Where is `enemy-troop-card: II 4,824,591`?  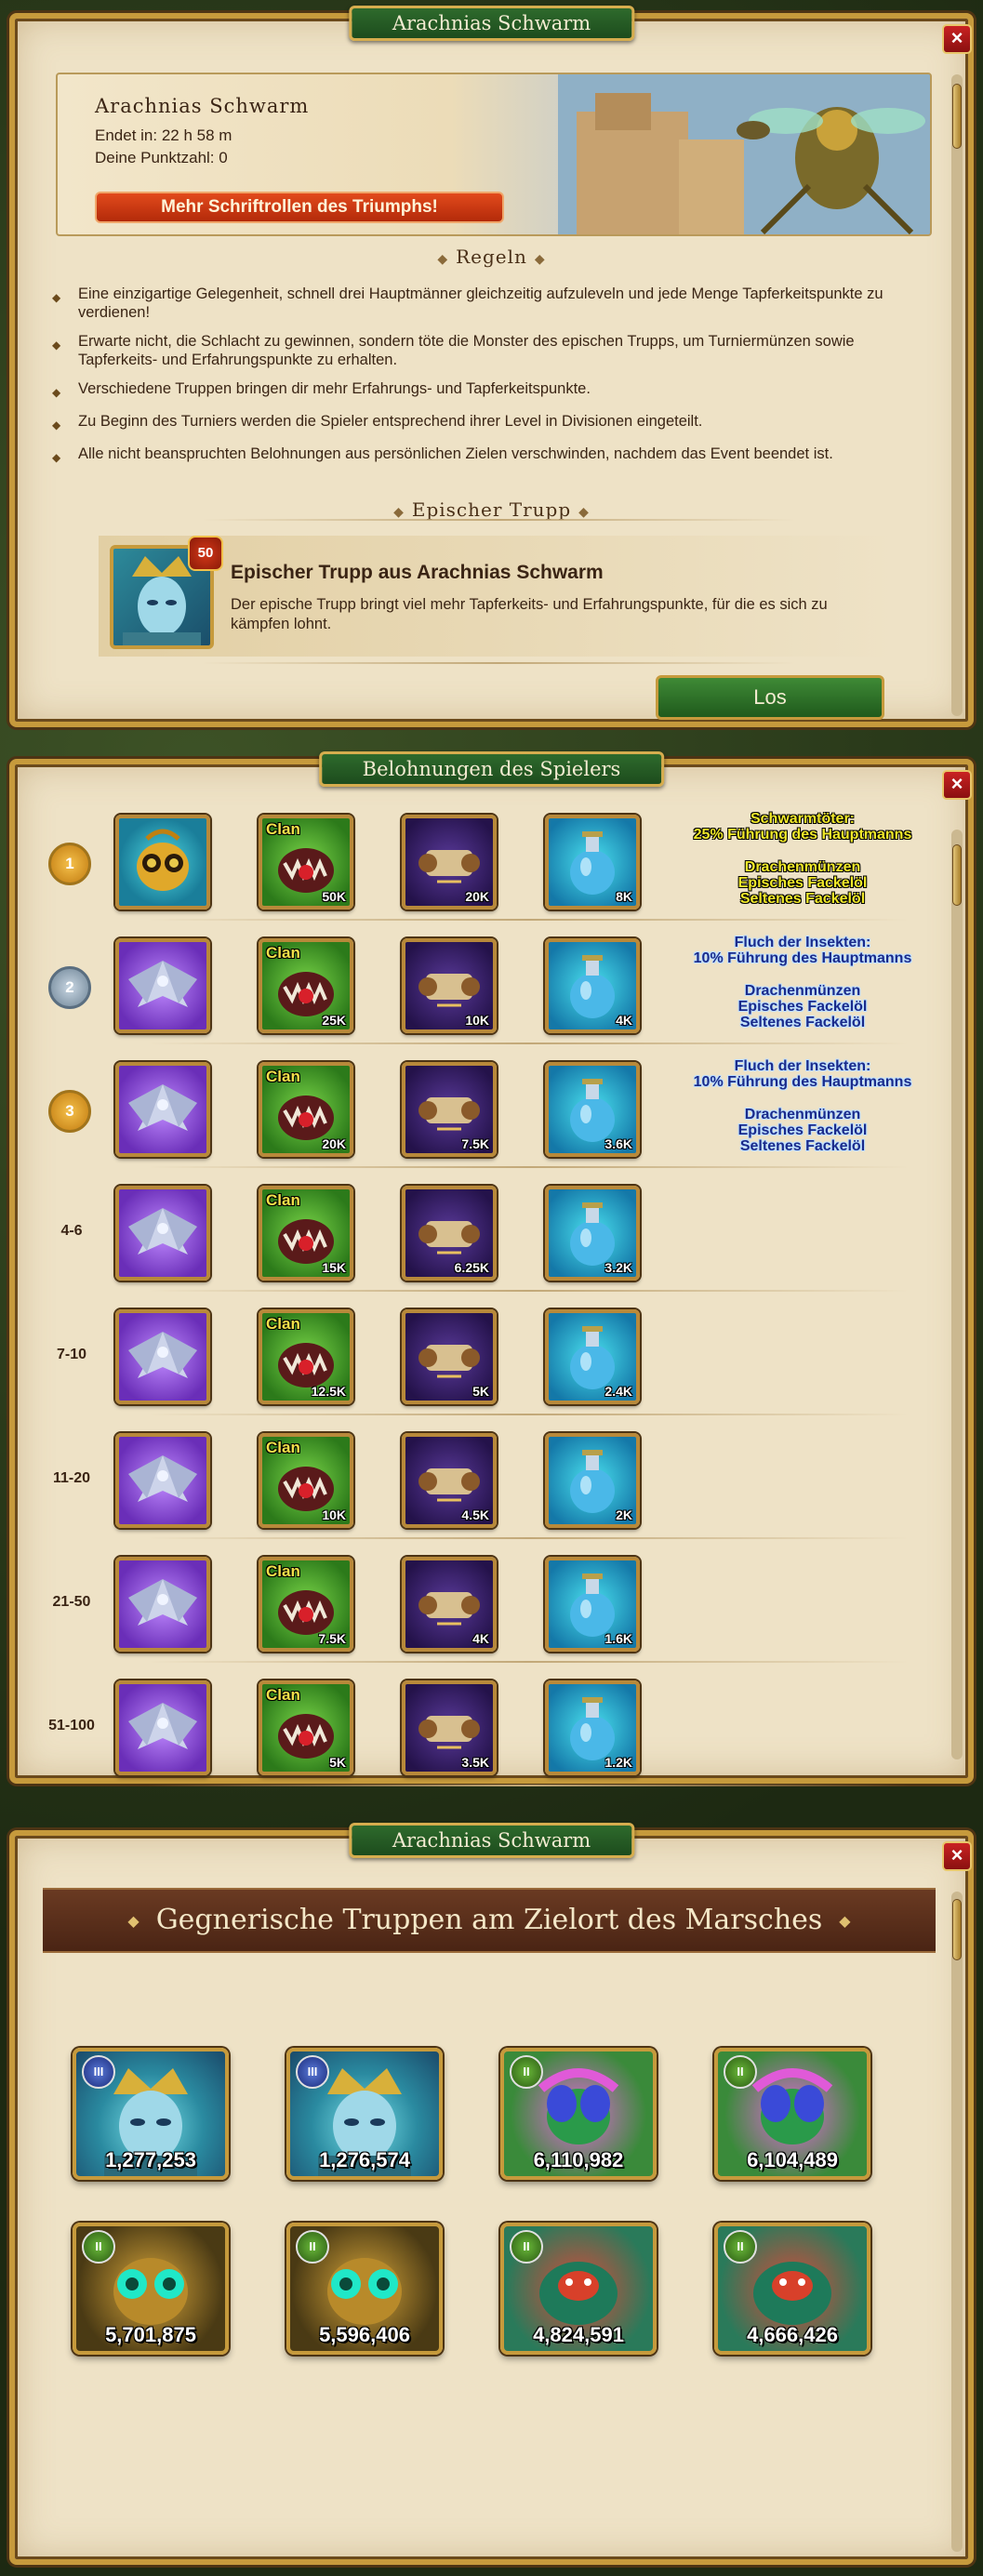 enemy-troop-card: II 4,824,591 is located at coordinates (578, 2289).